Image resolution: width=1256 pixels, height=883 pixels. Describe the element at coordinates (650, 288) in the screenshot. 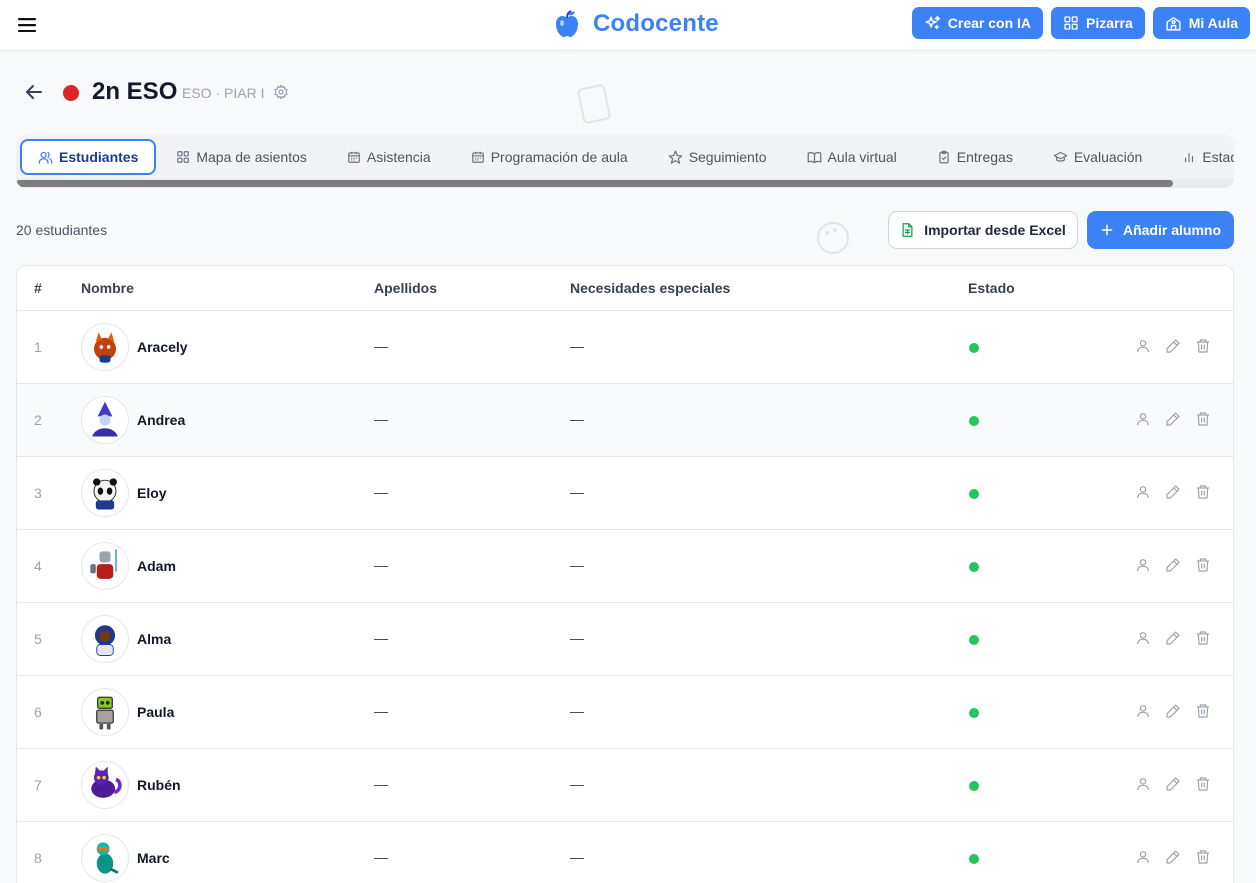

I see `column-header-special-needs: Necesidades especiales` at that location.